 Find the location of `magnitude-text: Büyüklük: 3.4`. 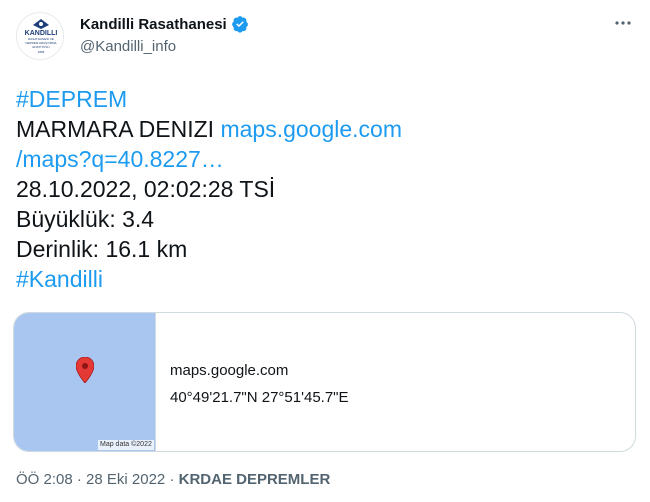

magnitude-text: Büyüklük: 3.4 is located at coordinates (85, 219).